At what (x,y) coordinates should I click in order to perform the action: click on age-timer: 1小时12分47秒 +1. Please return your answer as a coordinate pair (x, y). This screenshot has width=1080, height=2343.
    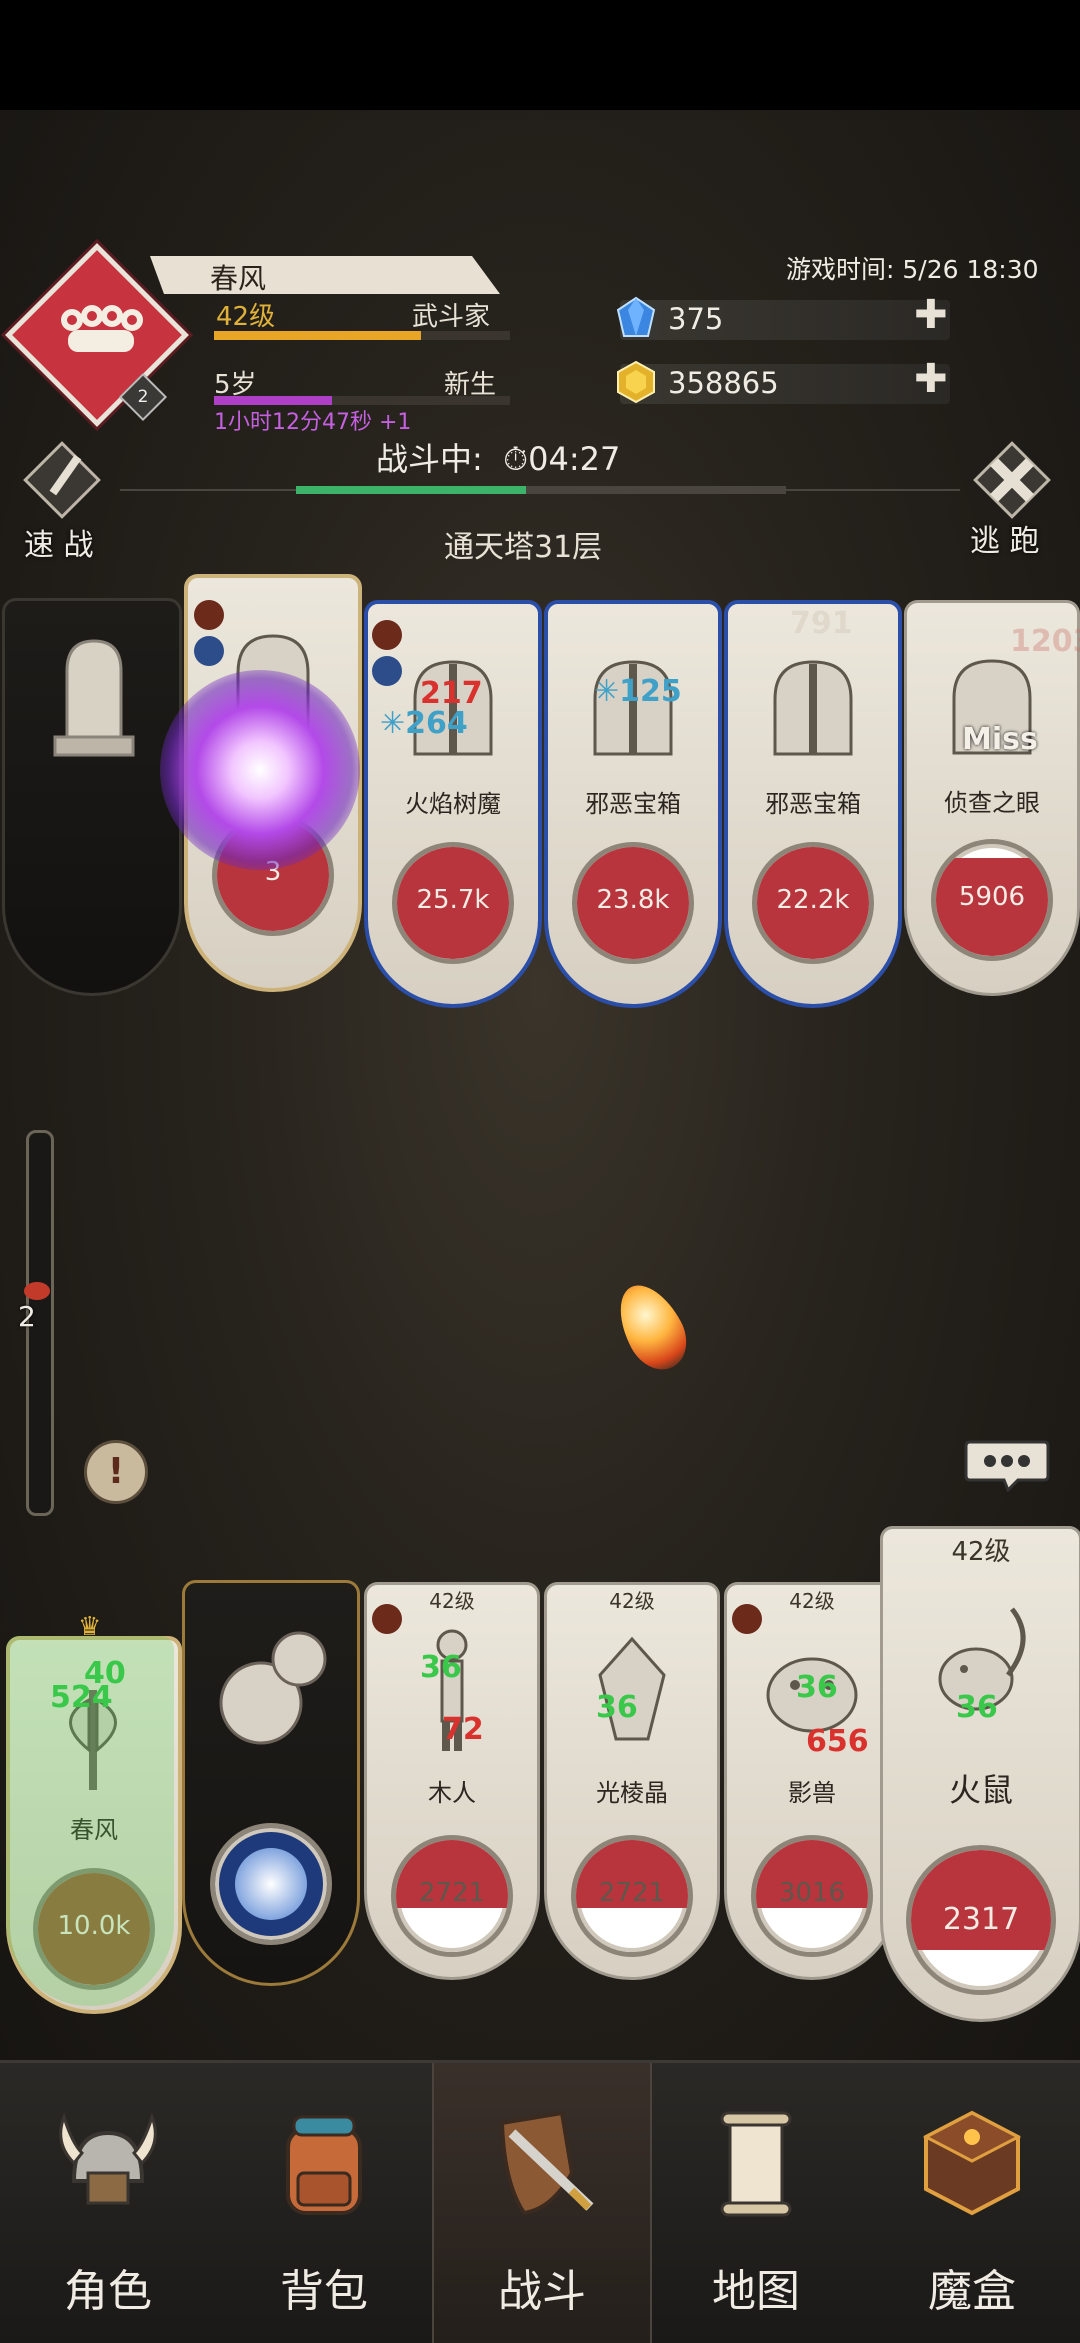
    Looking at the image, I should click on (313, 422).